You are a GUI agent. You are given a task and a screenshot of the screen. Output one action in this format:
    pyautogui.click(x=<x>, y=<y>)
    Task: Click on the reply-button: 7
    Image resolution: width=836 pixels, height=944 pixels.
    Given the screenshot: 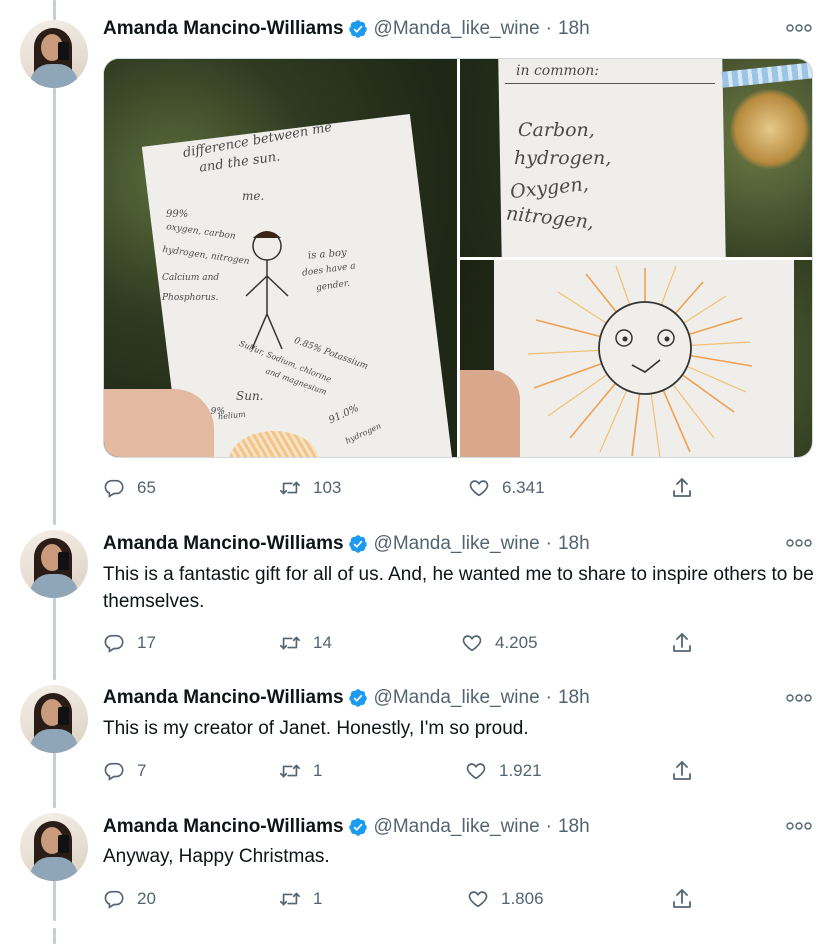 What is the action you would take?
    pyautogui.click(x=124, y=771)
    